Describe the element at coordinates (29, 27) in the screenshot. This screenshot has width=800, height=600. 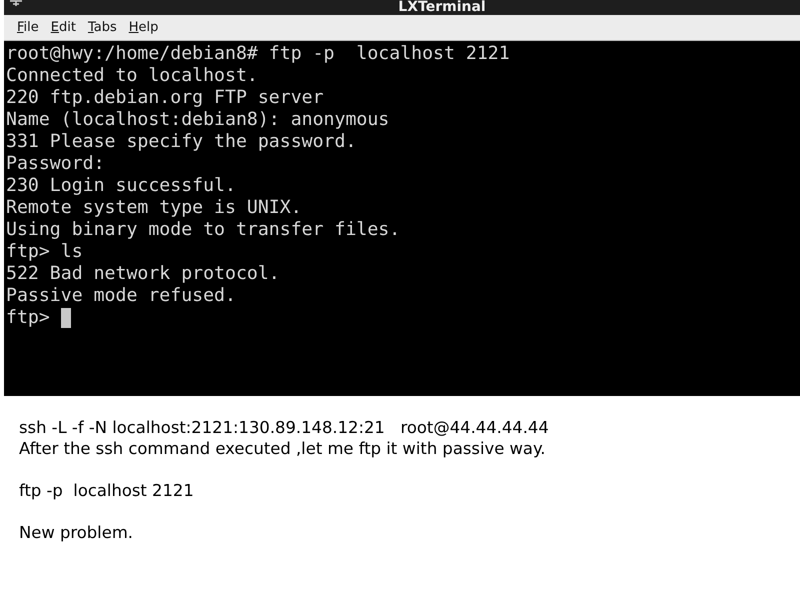
I see `menu-item: File` at that location.